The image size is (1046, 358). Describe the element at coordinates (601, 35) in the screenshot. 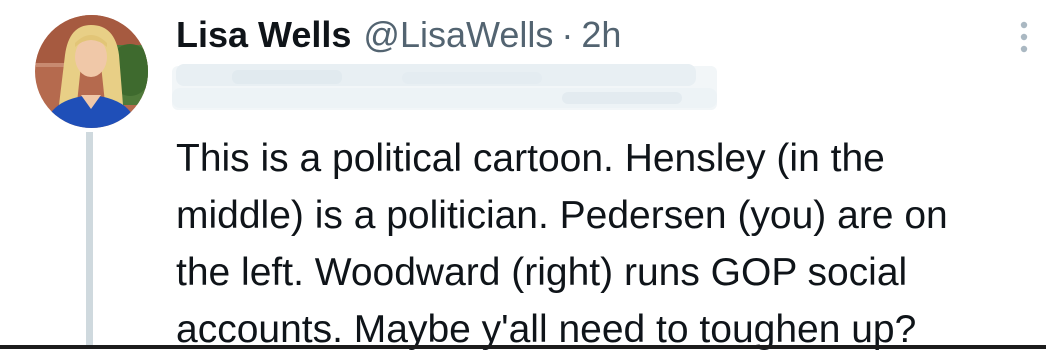

I see `timestamp: 2h` at that location.